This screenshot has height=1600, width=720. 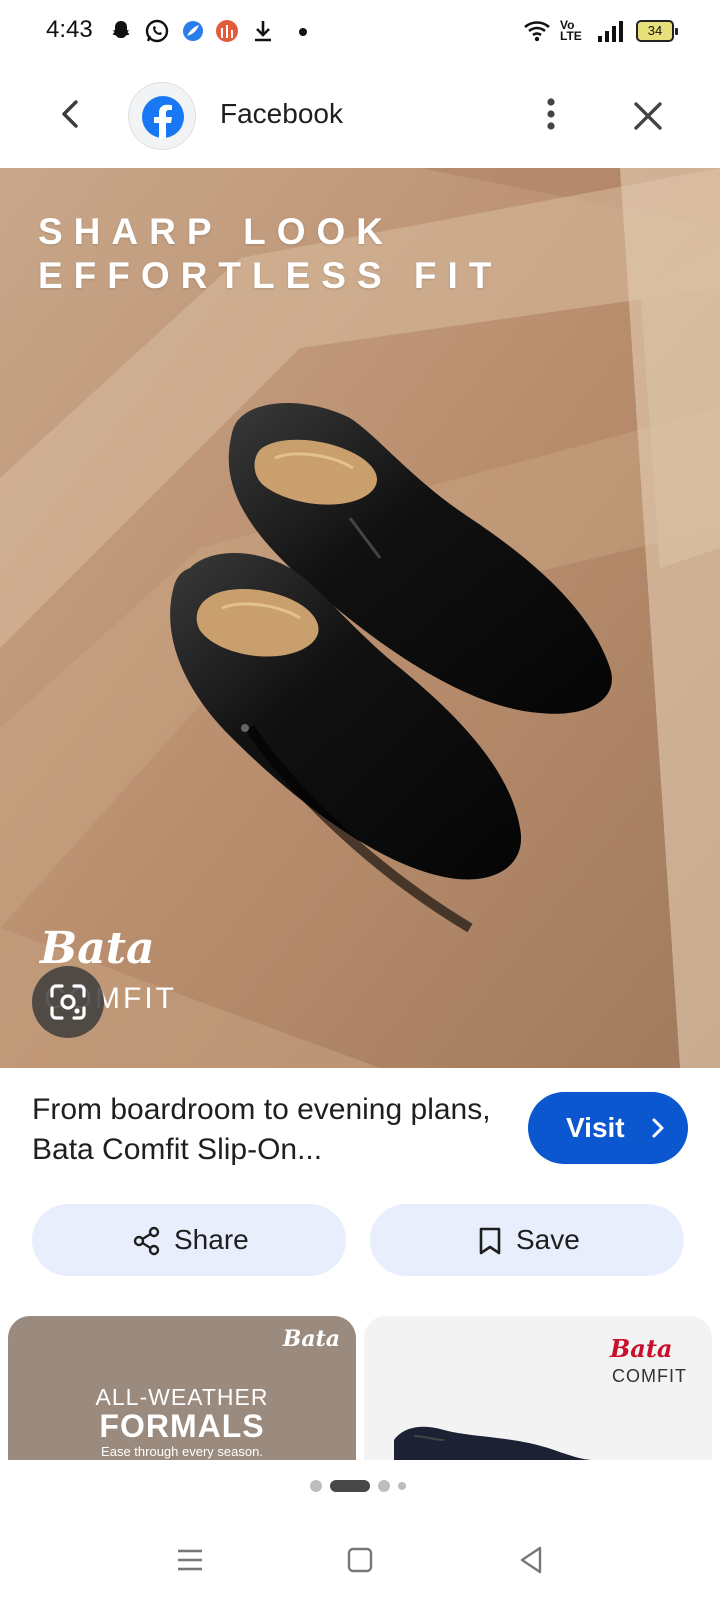 I want to click on facebook-logo-icon, so click(x=163, y=117).